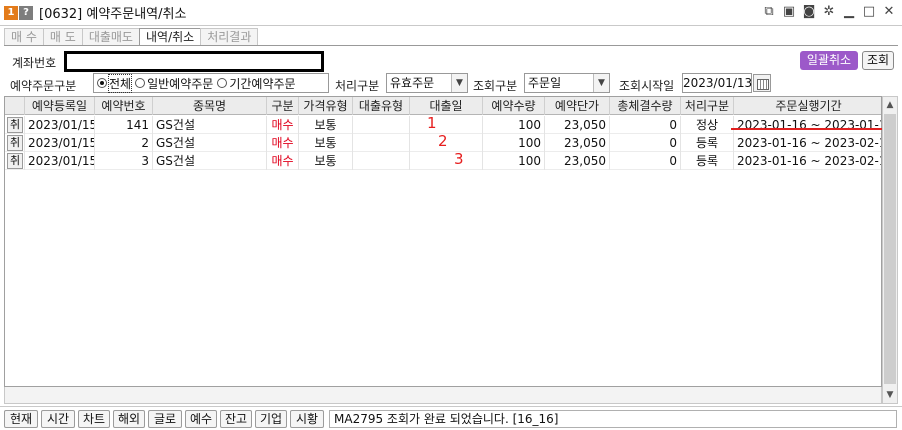 The width and height of the screenshot is (902, 430). I want to click on query-type-value: 주문일, so click(545, 83).